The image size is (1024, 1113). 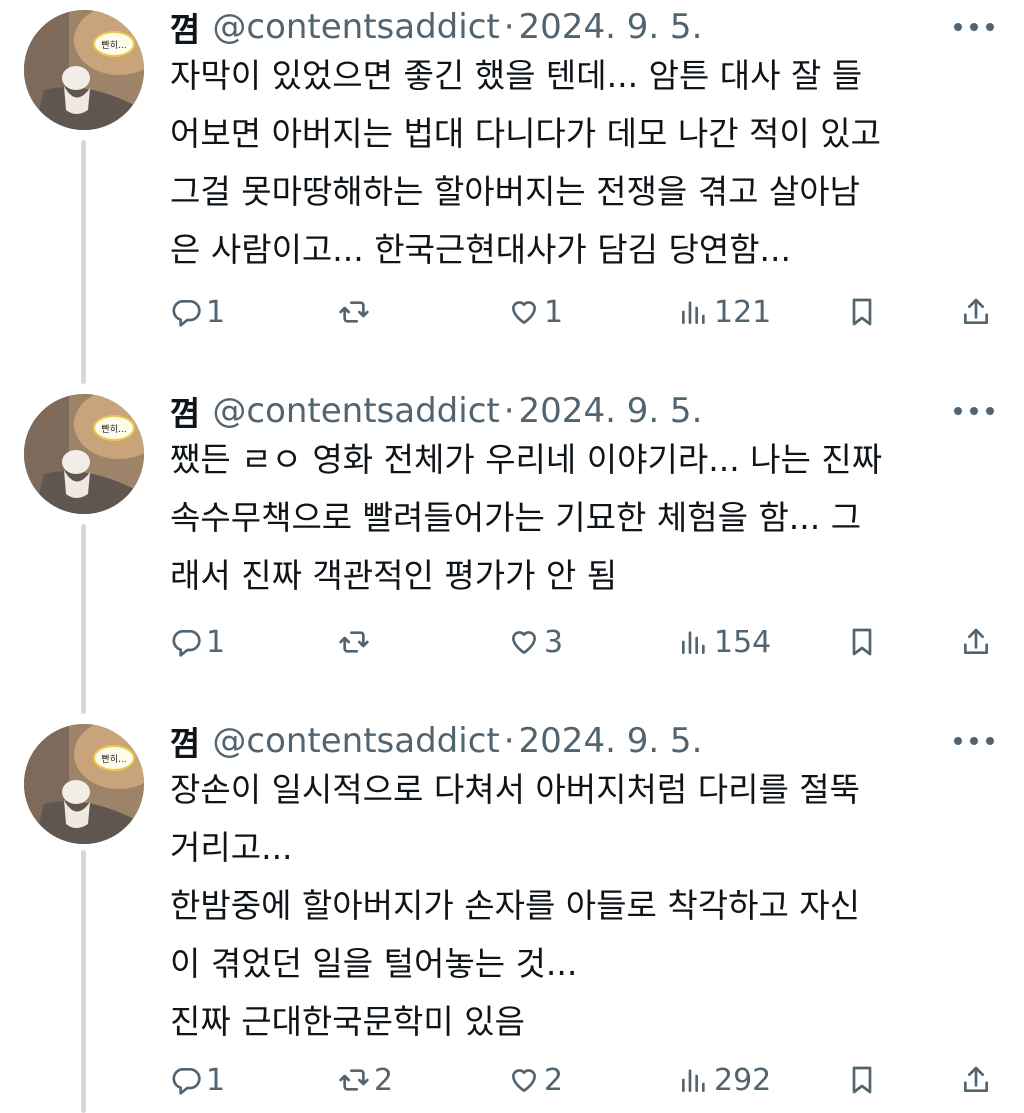 I want to click on action-bar: 1 2 2 292, so click(x=585, y=1080).